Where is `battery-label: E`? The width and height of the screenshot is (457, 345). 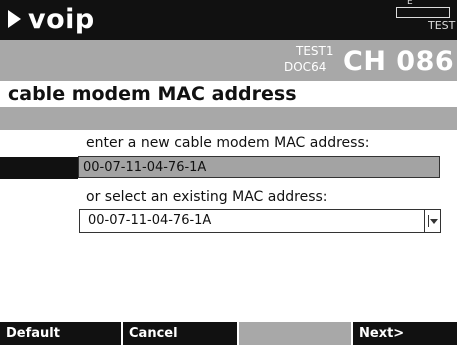
battery-label: E is located at coordinates (410, 3).